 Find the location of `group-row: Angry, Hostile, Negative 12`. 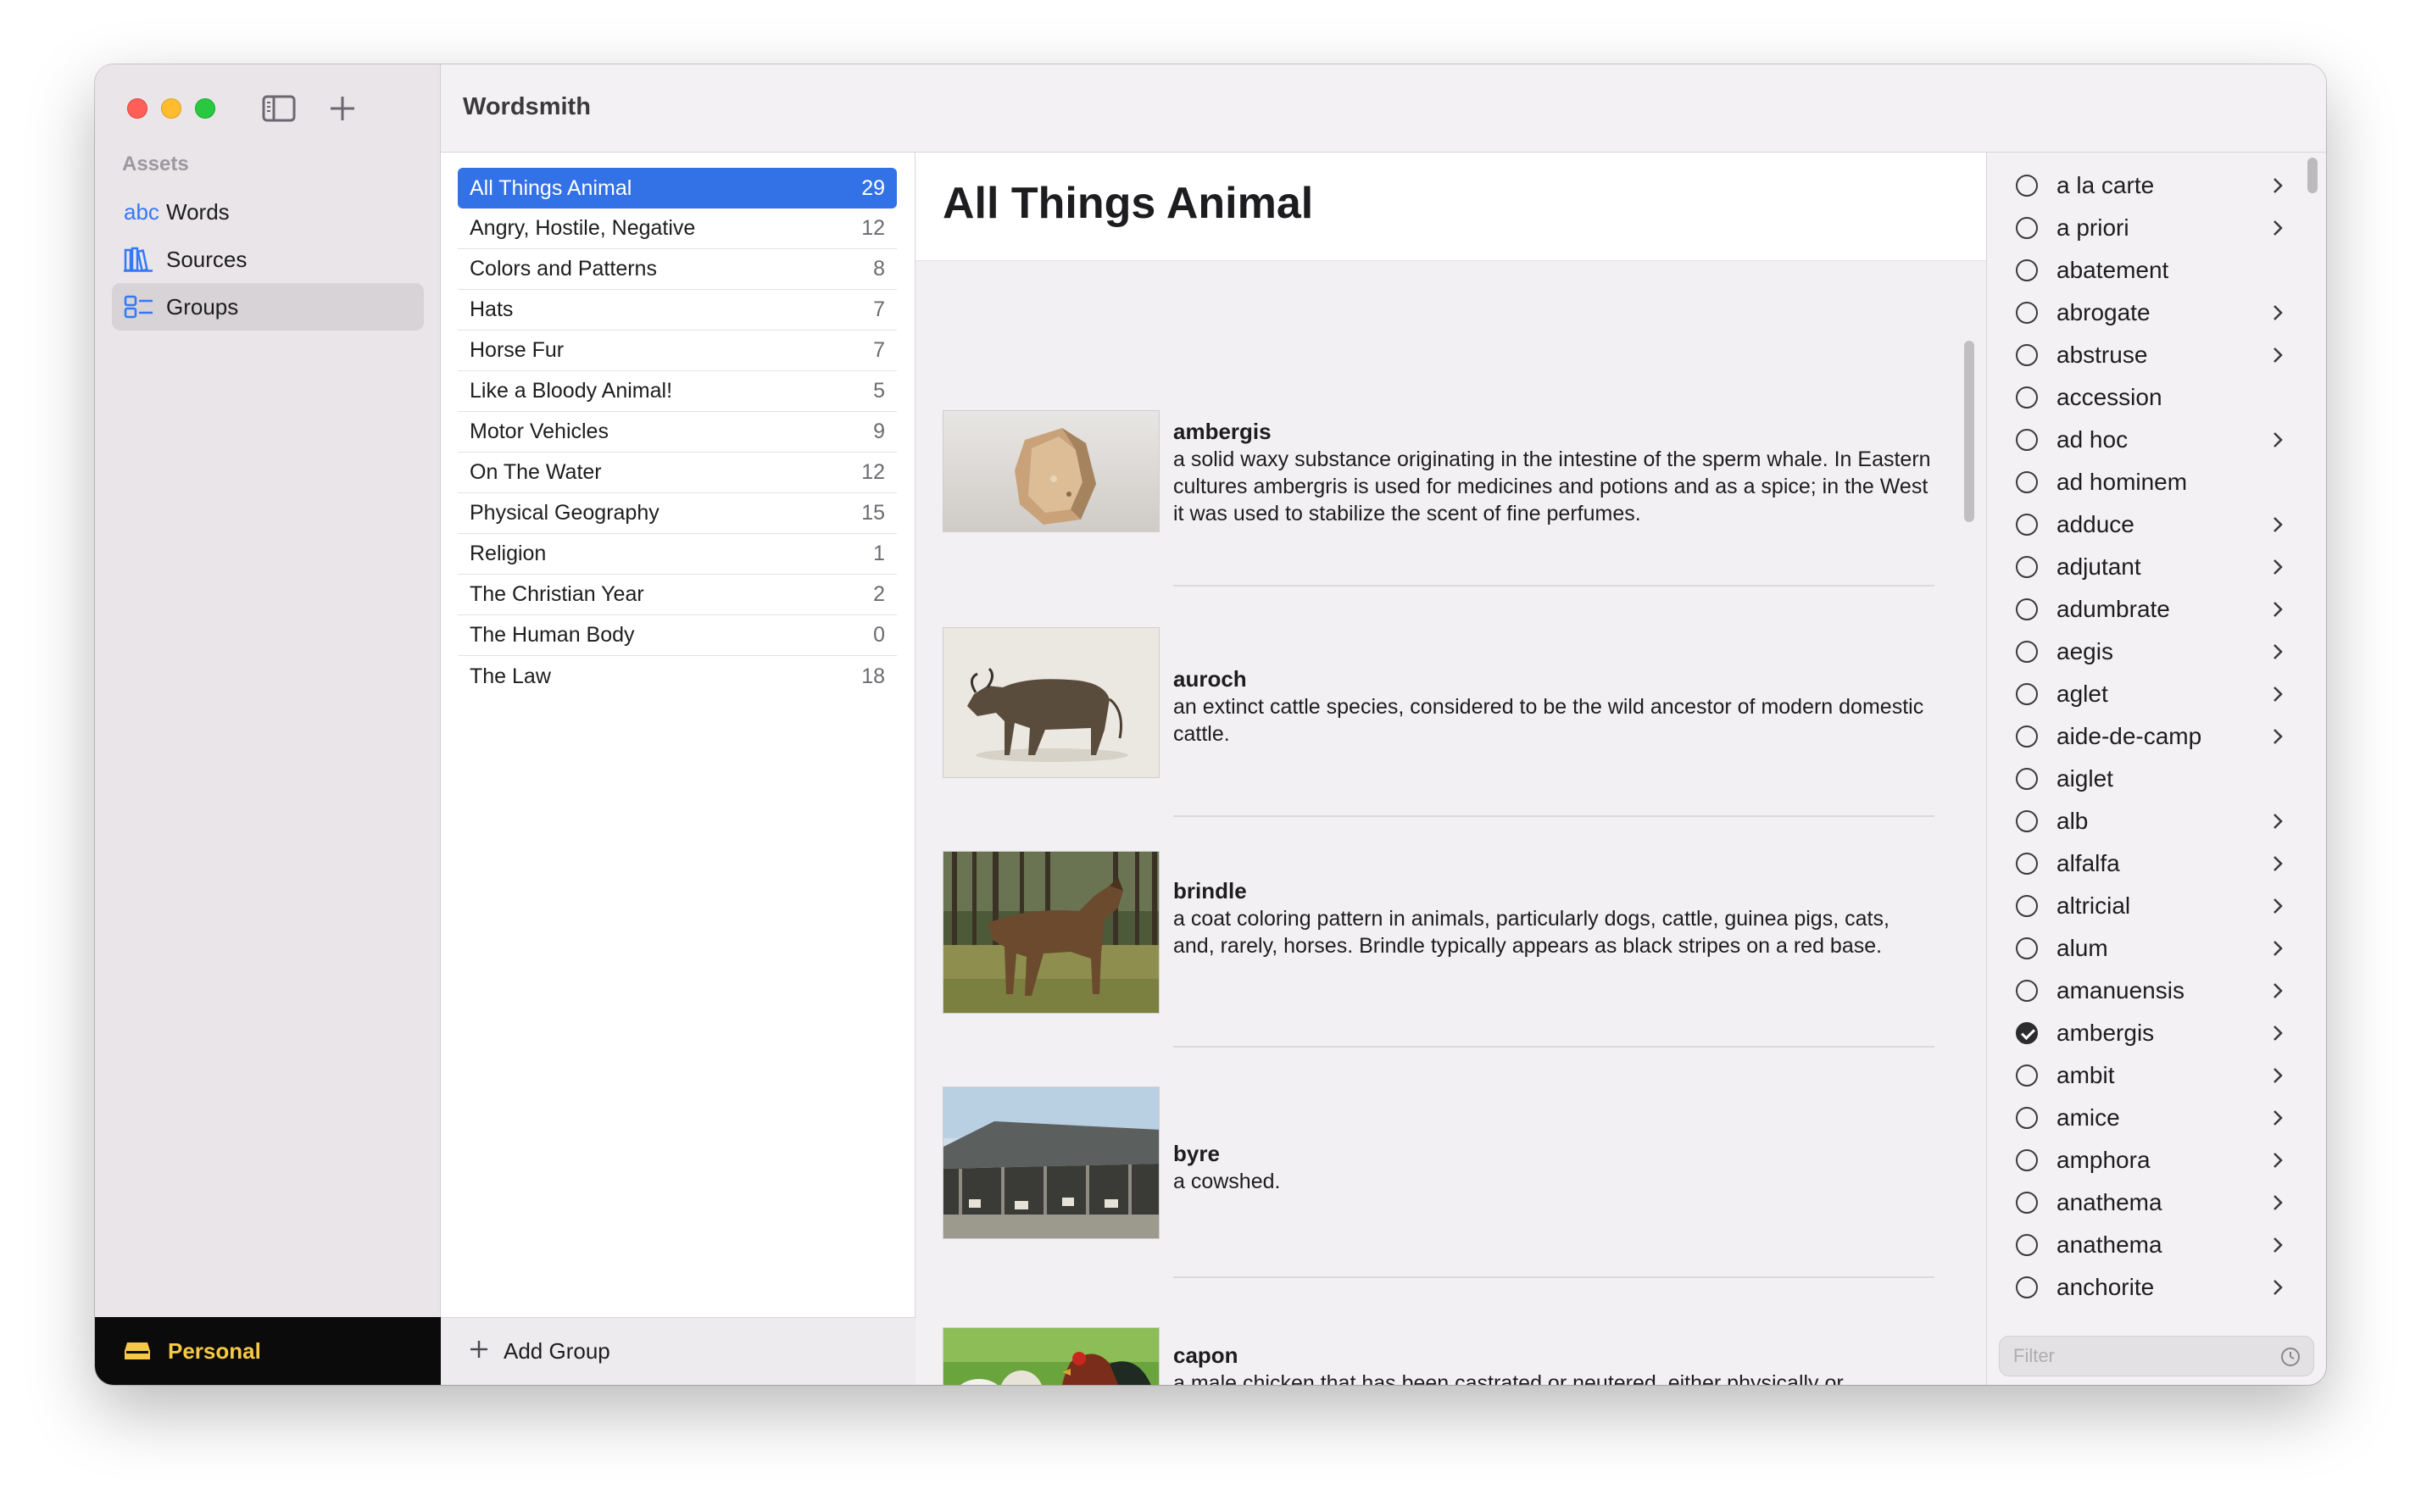

group-row: Angry, Hostile, Negative 12 is located at coordinates (677, 228).